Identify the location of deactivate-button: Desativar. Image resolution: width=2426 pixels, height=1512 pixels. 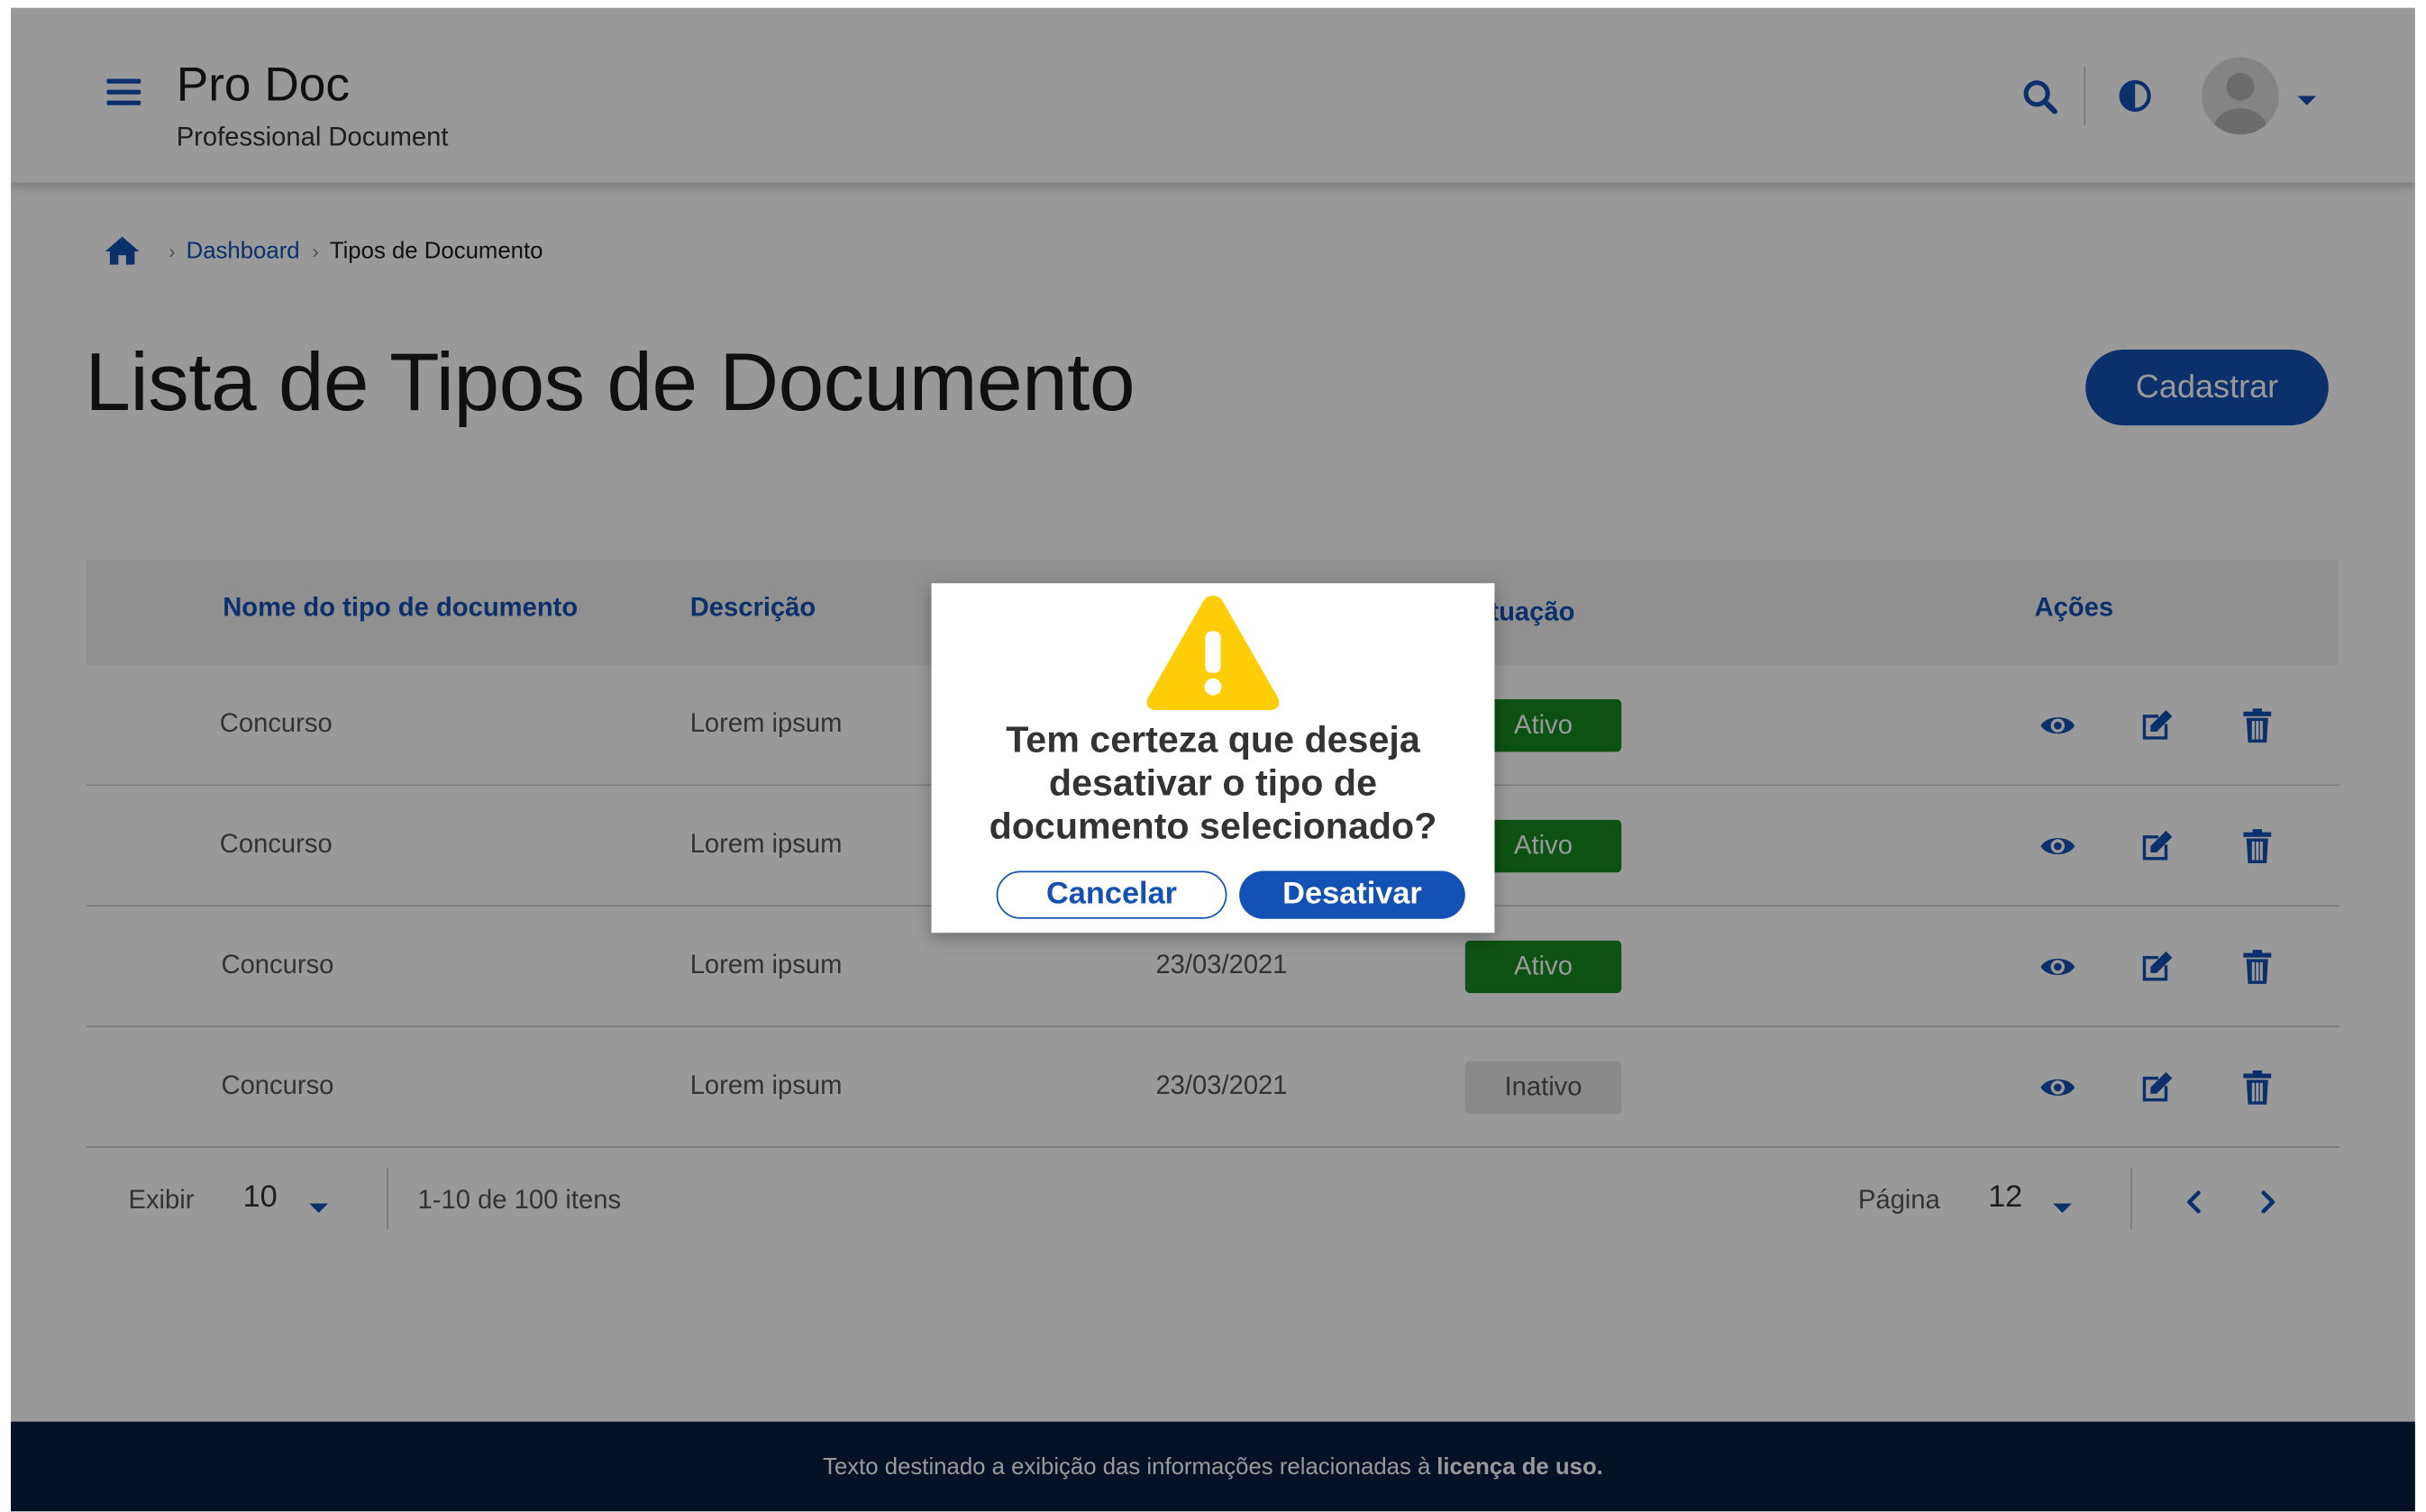
(1352, 894).